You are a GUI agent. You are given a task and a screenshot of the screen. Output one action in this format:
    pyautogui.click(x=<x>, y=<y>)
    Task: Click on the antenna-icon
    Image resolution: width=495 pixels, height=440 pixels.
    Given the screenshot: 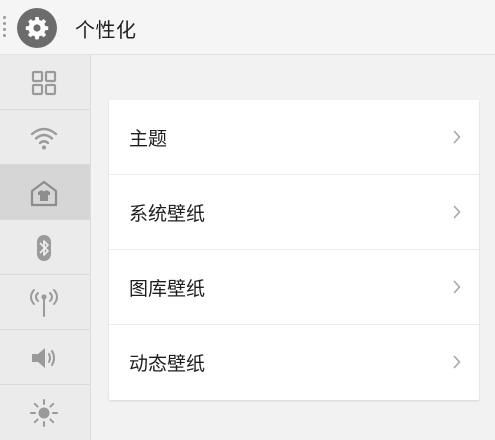 What is the action you would take?
    pyautogui.click(x=44, y=303)
    